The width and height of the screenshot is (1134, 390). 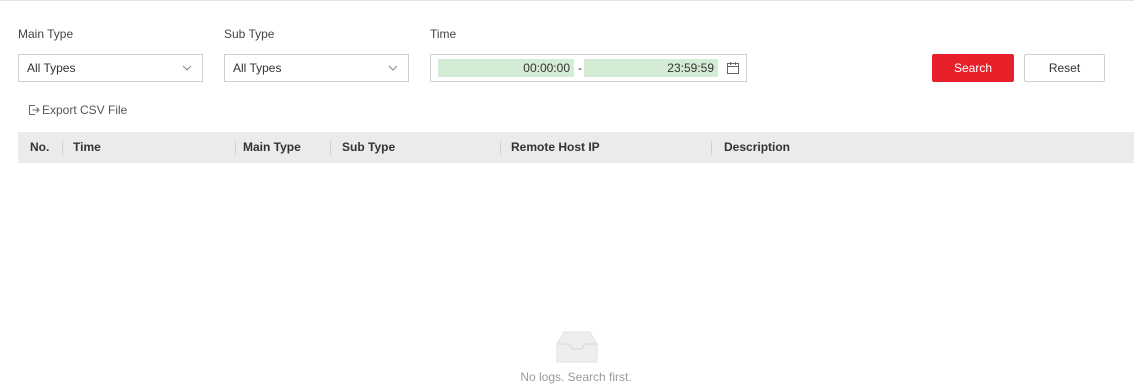 I want to click on export-icon, so click(x=34, y=110).